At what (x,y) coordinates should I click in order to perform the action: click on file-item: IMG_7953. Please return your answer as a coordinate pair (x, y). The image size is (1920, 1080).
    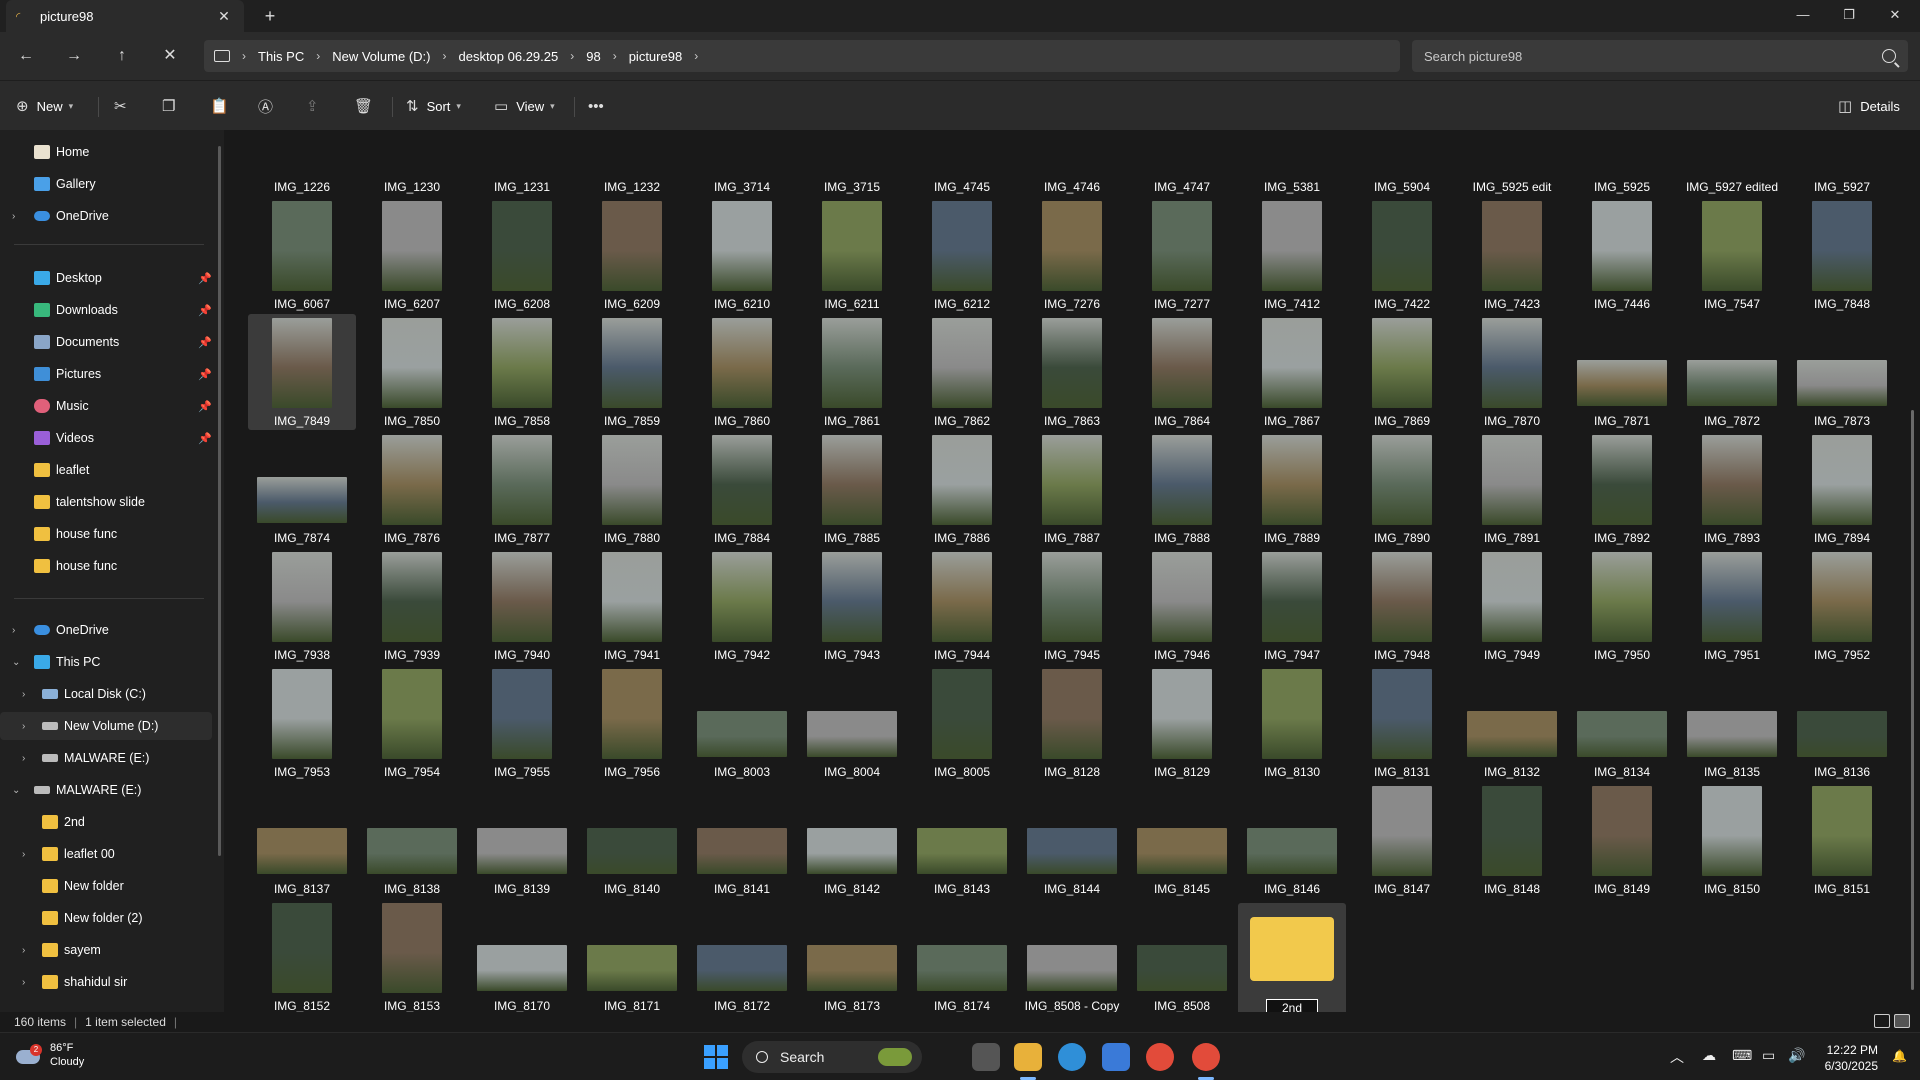
    Looking at the image, I should click on (302, 723).